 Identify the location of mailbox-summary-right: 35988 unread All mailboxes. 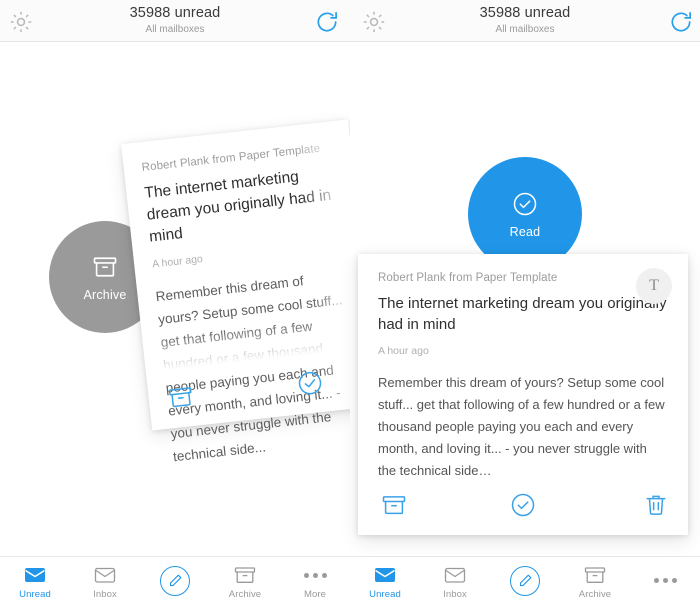
(525, 20).